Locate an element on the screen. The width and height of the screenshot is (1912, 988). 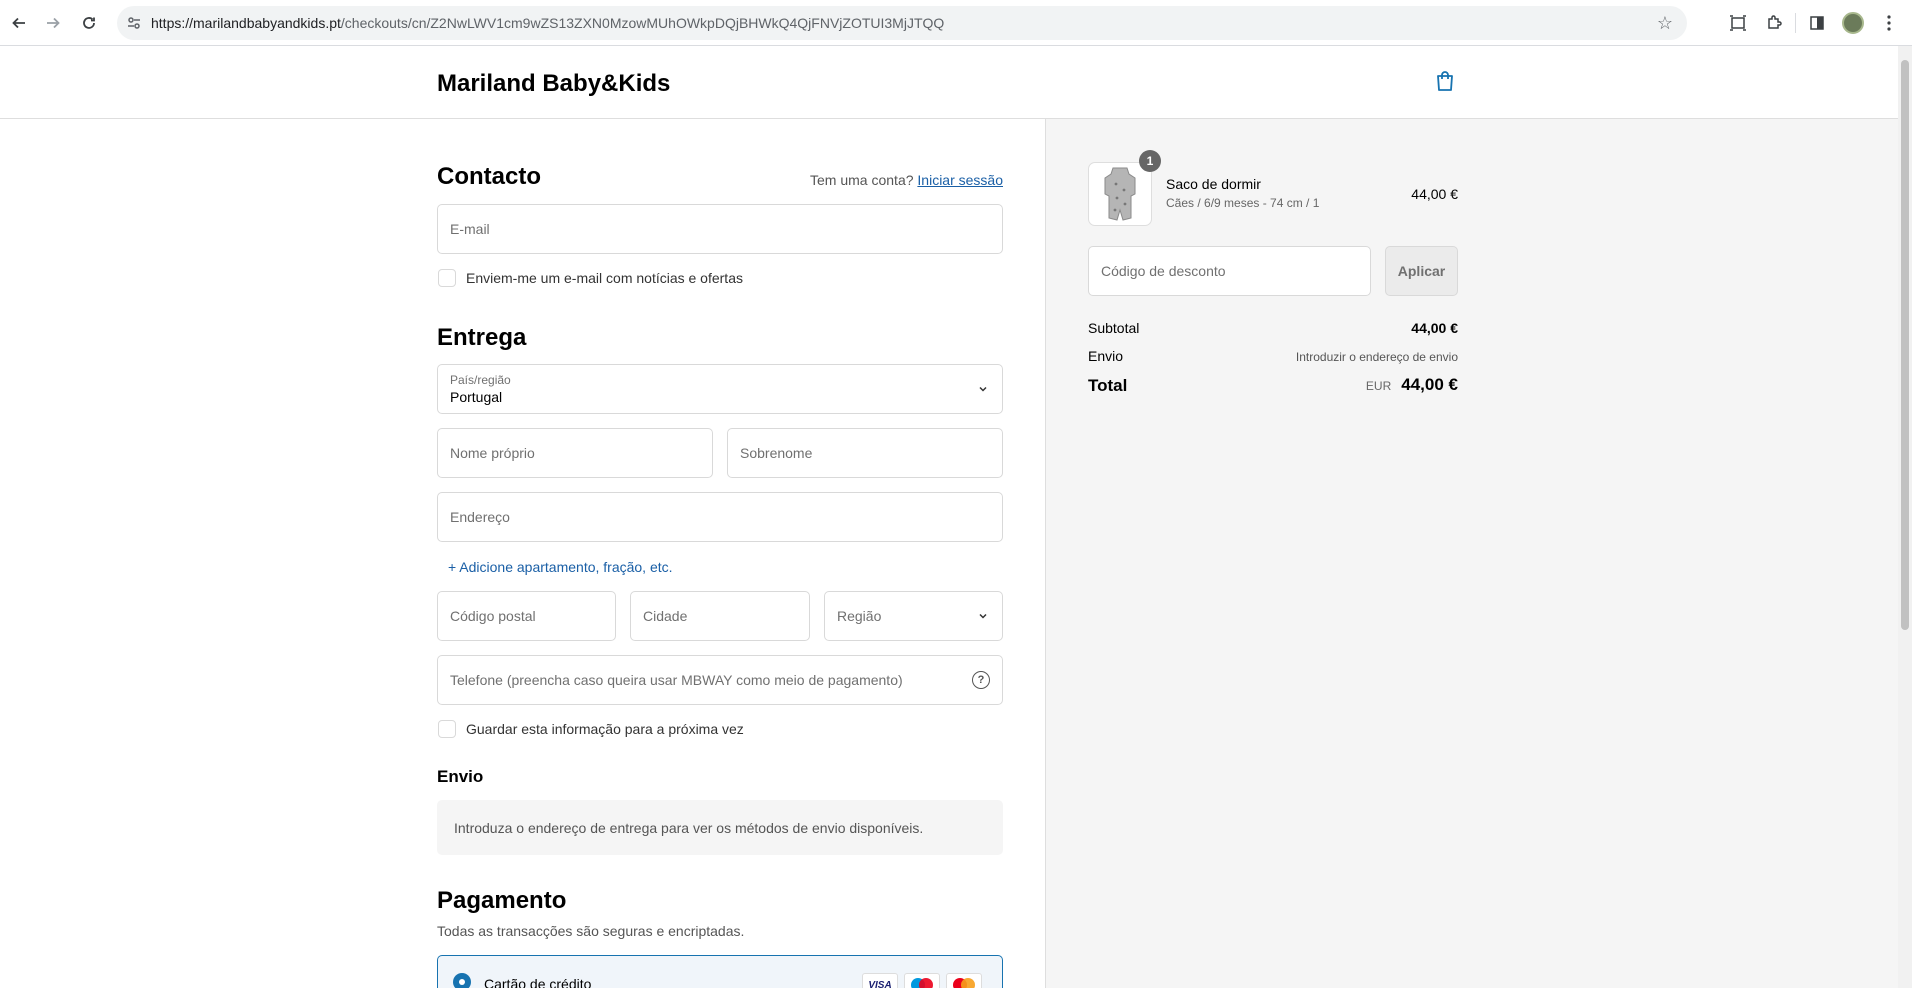
last-name-field is located at coordinates (865, 453).